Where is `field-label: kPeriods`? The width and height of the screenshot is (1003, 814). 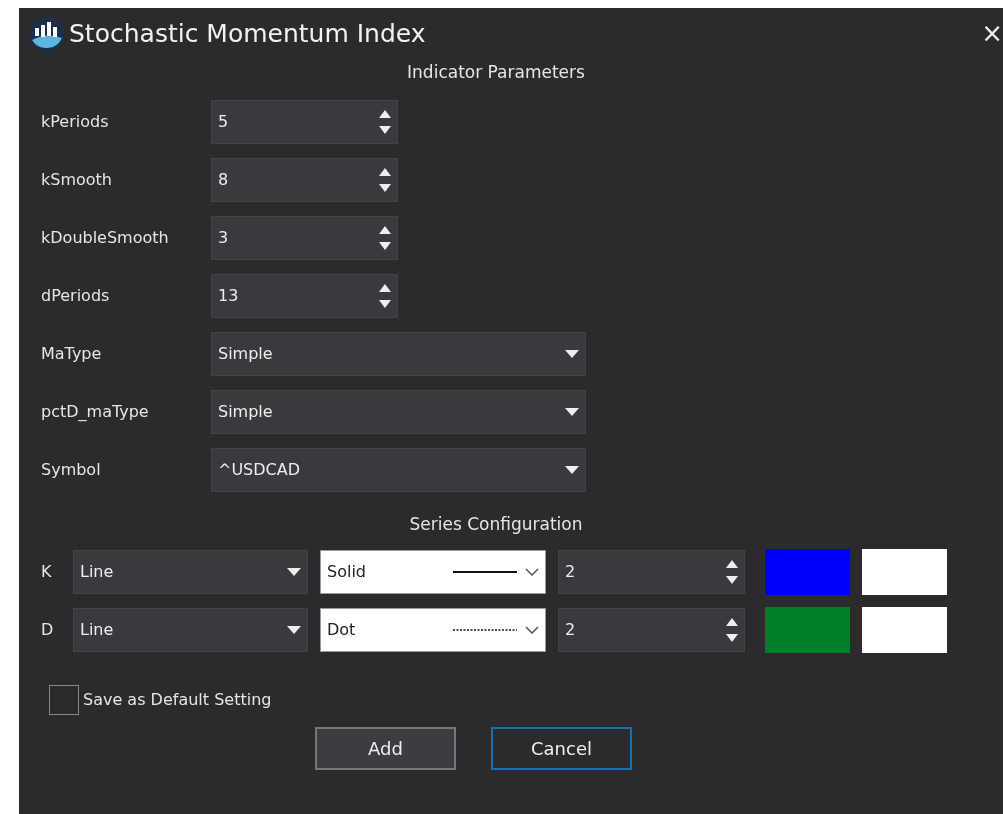 field-label: kPeriods is located at coordinates (75, 121).